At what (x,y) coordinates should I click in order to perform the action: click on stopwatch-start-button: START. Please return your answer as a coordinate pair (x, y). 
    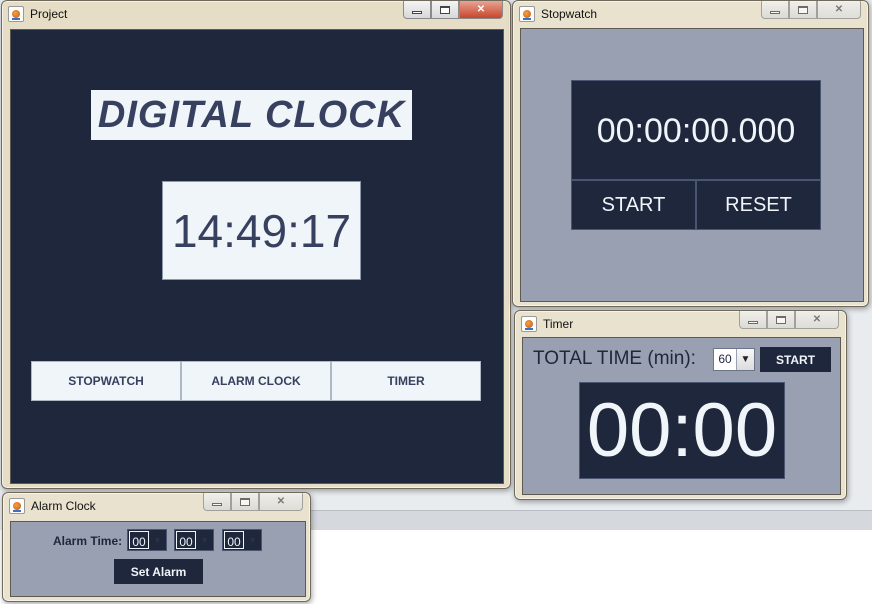
    Looking at the image, I should click on (633, 205).